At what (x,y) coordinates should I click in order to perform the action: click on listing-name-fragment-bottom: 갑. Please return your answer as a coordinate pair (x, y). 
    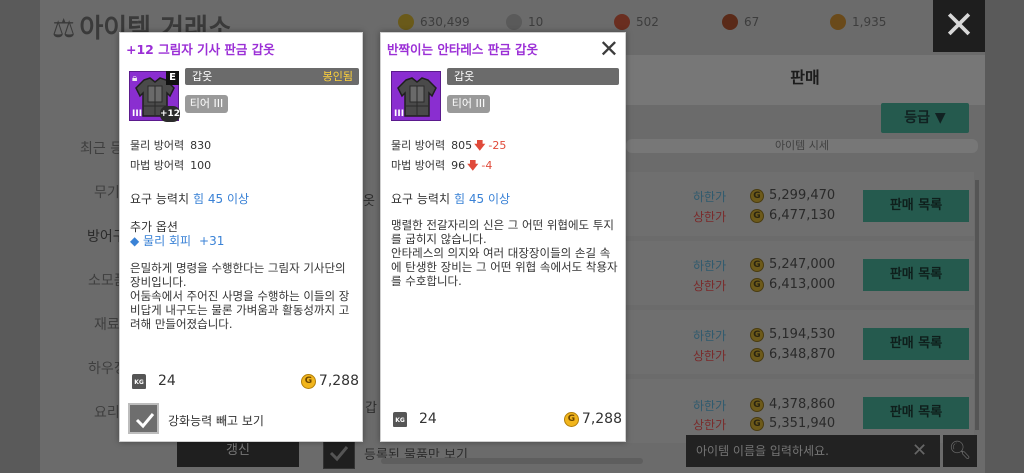
    Looking at the image, I should click on (371, 408).